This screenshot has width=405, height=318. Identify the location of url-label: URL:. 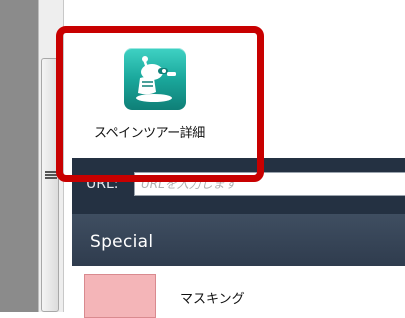
(102, 184).